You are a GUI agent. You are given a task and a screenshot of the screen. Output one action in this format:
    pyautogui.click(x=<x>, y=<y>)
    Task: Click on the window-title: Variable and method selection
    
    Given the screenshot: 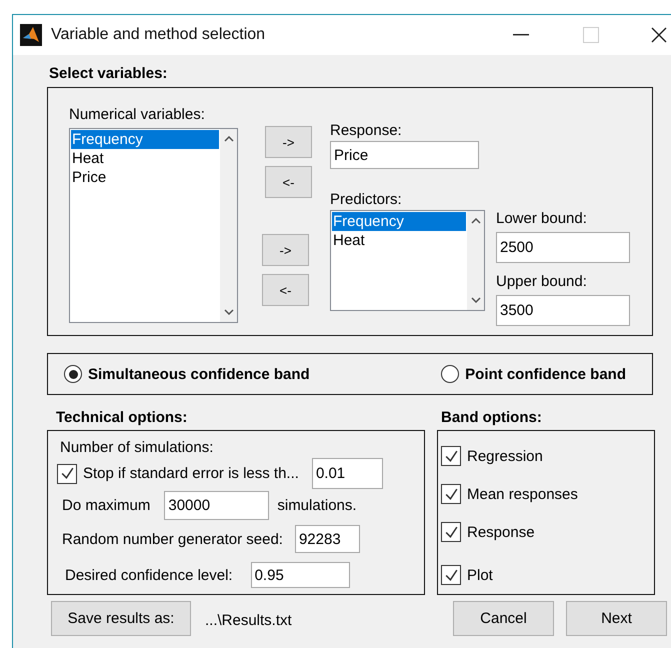 What is the action you would take?
    pyautogui.click(x=158, y=35)
    